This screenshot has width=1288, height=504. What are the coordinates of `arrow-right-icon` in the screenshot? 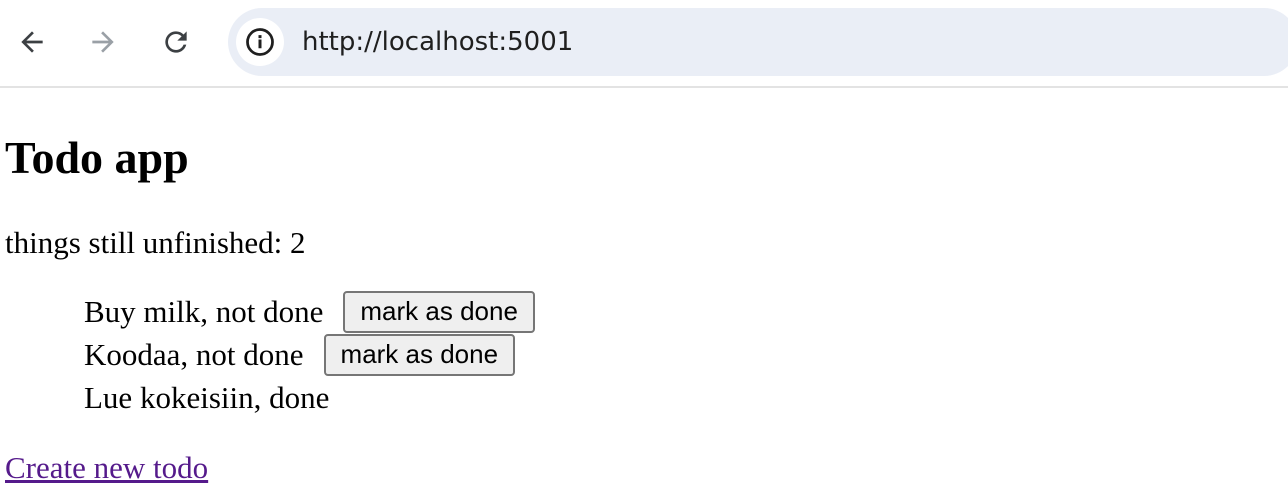 It's located at (103, 42).